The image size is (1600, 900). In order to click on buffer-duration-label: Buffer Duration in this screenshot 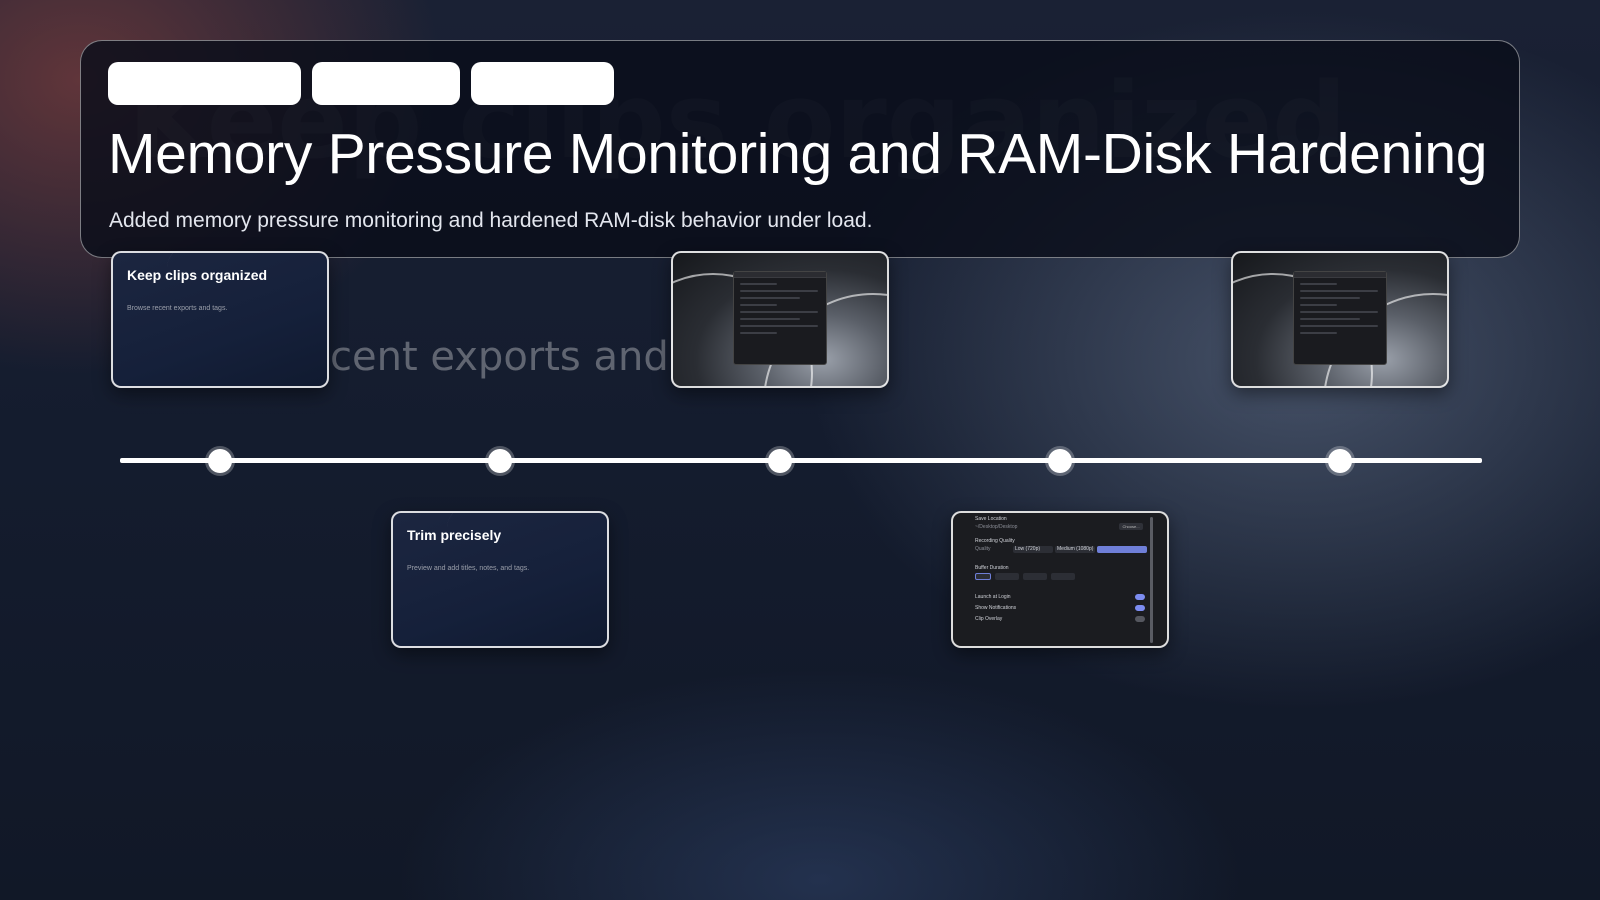, I will do `click(992, 568)`.